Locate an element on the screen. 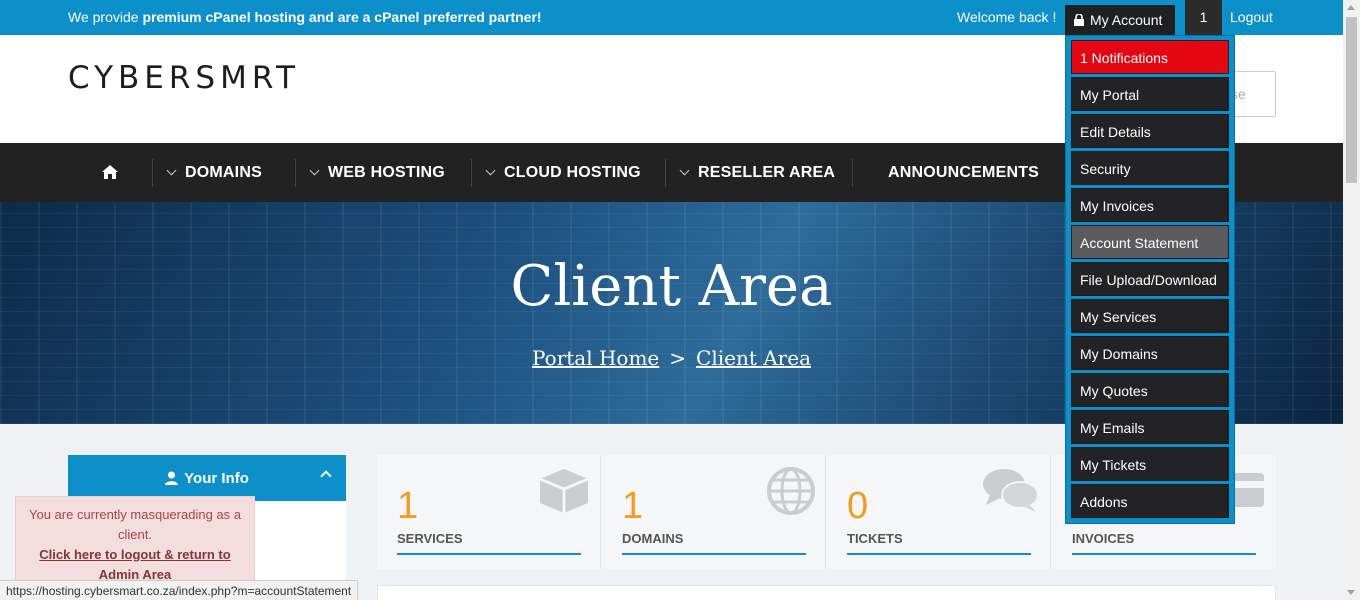  stat-tile-domains: 1 DOMAINS is located at coordinates (714, 512).